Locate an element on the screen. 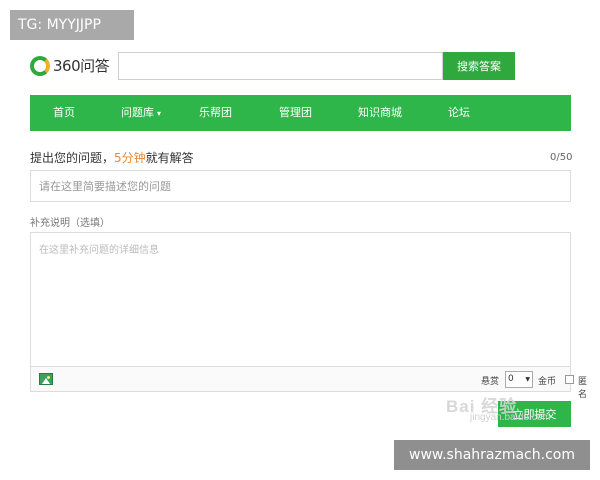 Image resolution: width=600 pixels, height=480 pixels. question-char-counter: 0/50 is located at coordinates (561, 157).